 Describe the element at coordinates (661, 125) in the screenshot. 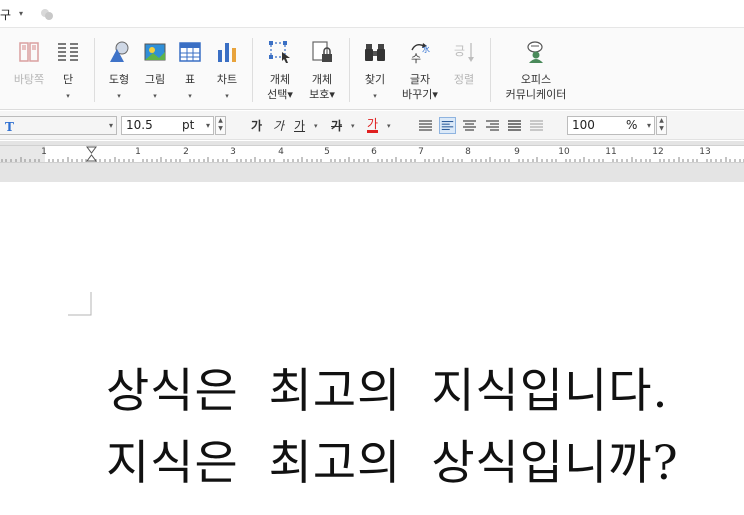

I see `zoom-spinner: ▲ ▼` at that location.